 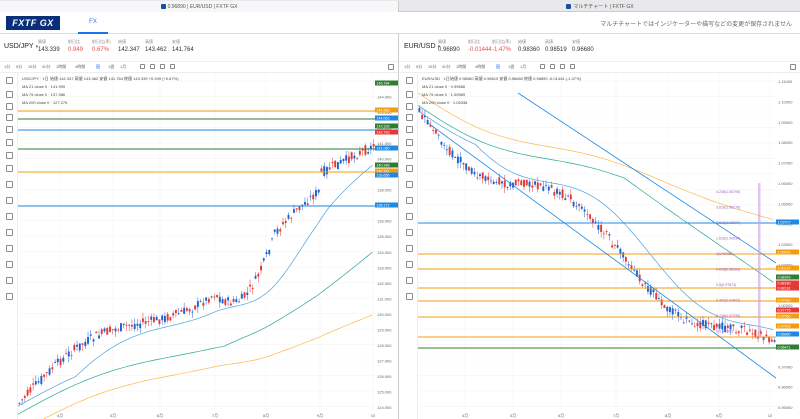 What do you see at coordinates (149, 41) in the screenshot?
I see `quote-label: 高値` at bounding box center [149, 41].